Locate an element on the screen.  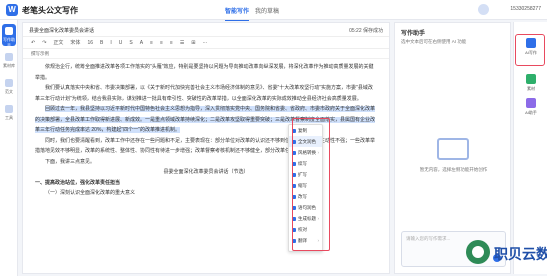
nav-label: 工具 is located at coordinates (9, 117).